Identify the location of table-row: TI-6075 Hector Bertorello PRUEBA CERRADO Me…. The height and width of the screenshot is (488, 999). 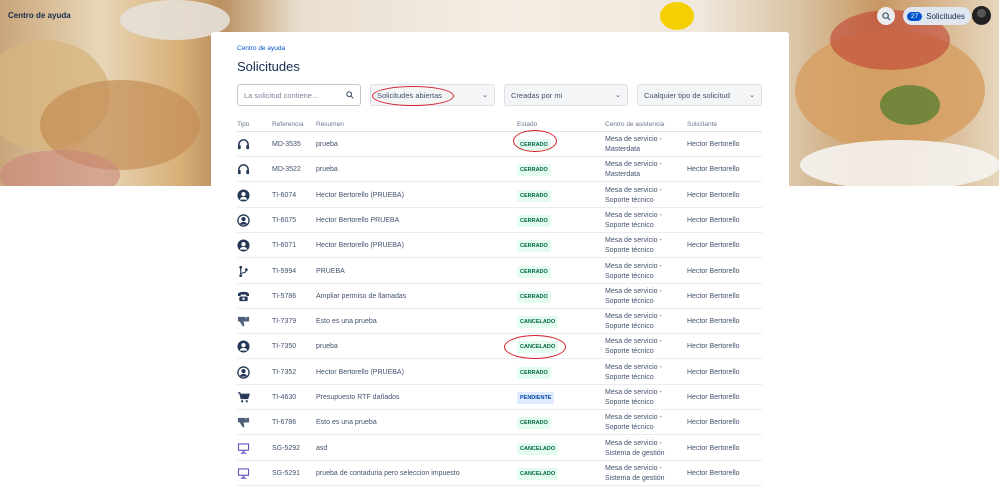
(499, 220).